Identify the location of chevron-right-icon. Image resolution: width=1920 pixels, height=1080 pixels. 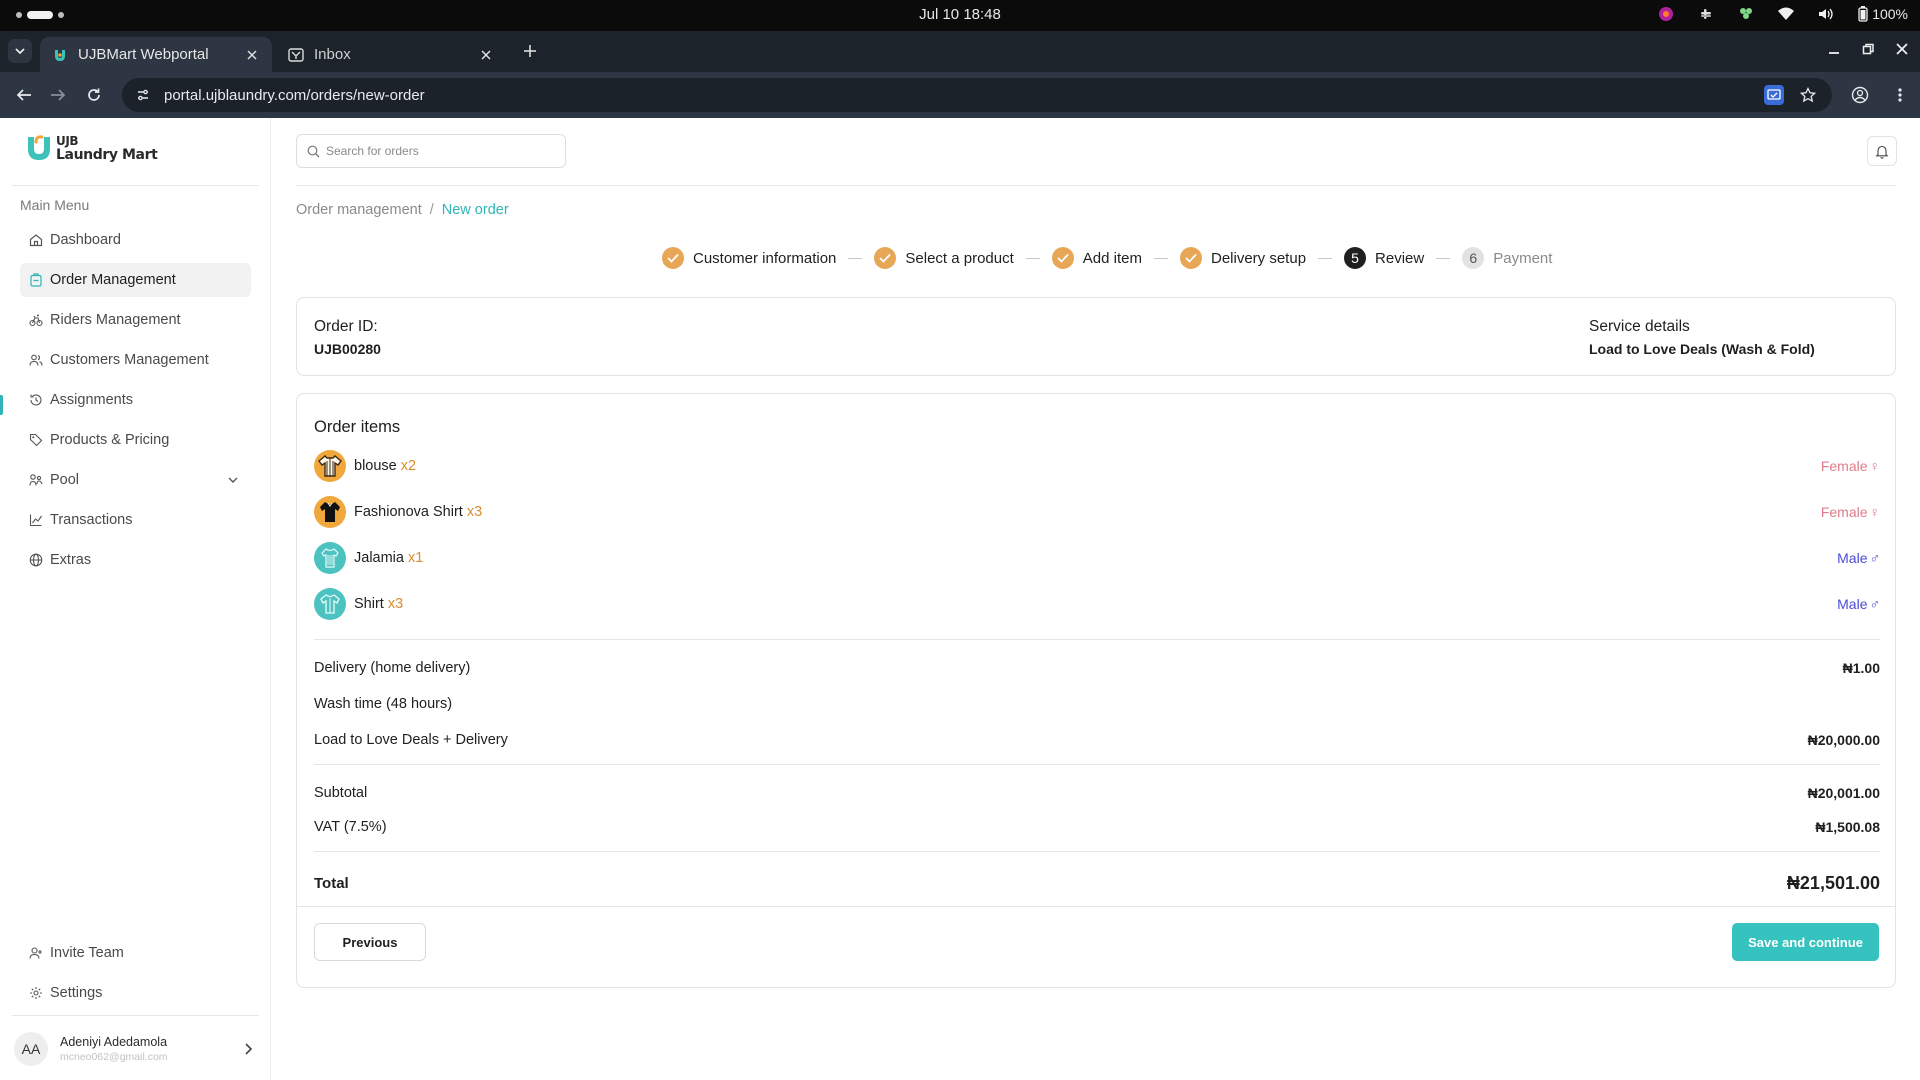
(249, 1049).